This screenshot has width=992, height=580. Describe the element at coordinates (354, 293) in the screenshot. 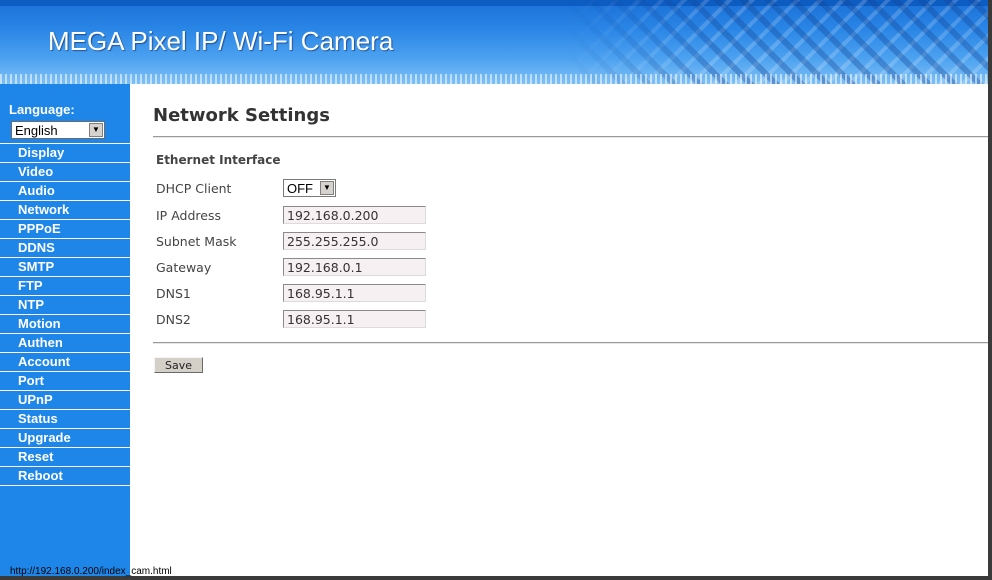

I see `dns1-field` at that location.